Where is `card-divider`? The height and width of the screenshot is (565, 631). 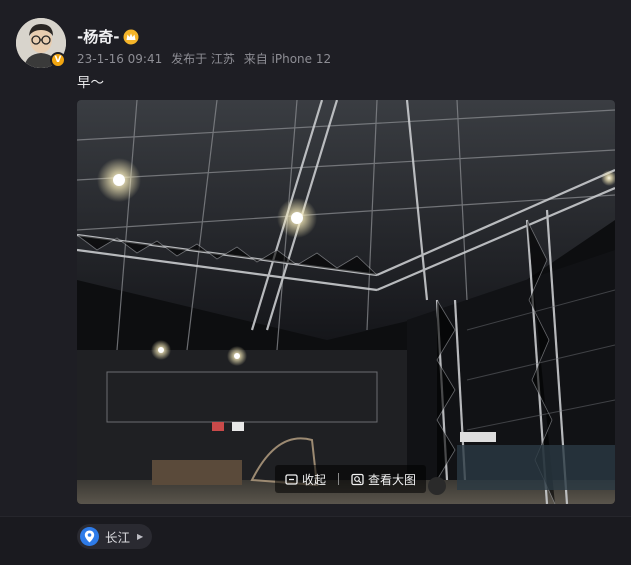 card-divider is located at coordinates (315, 516).